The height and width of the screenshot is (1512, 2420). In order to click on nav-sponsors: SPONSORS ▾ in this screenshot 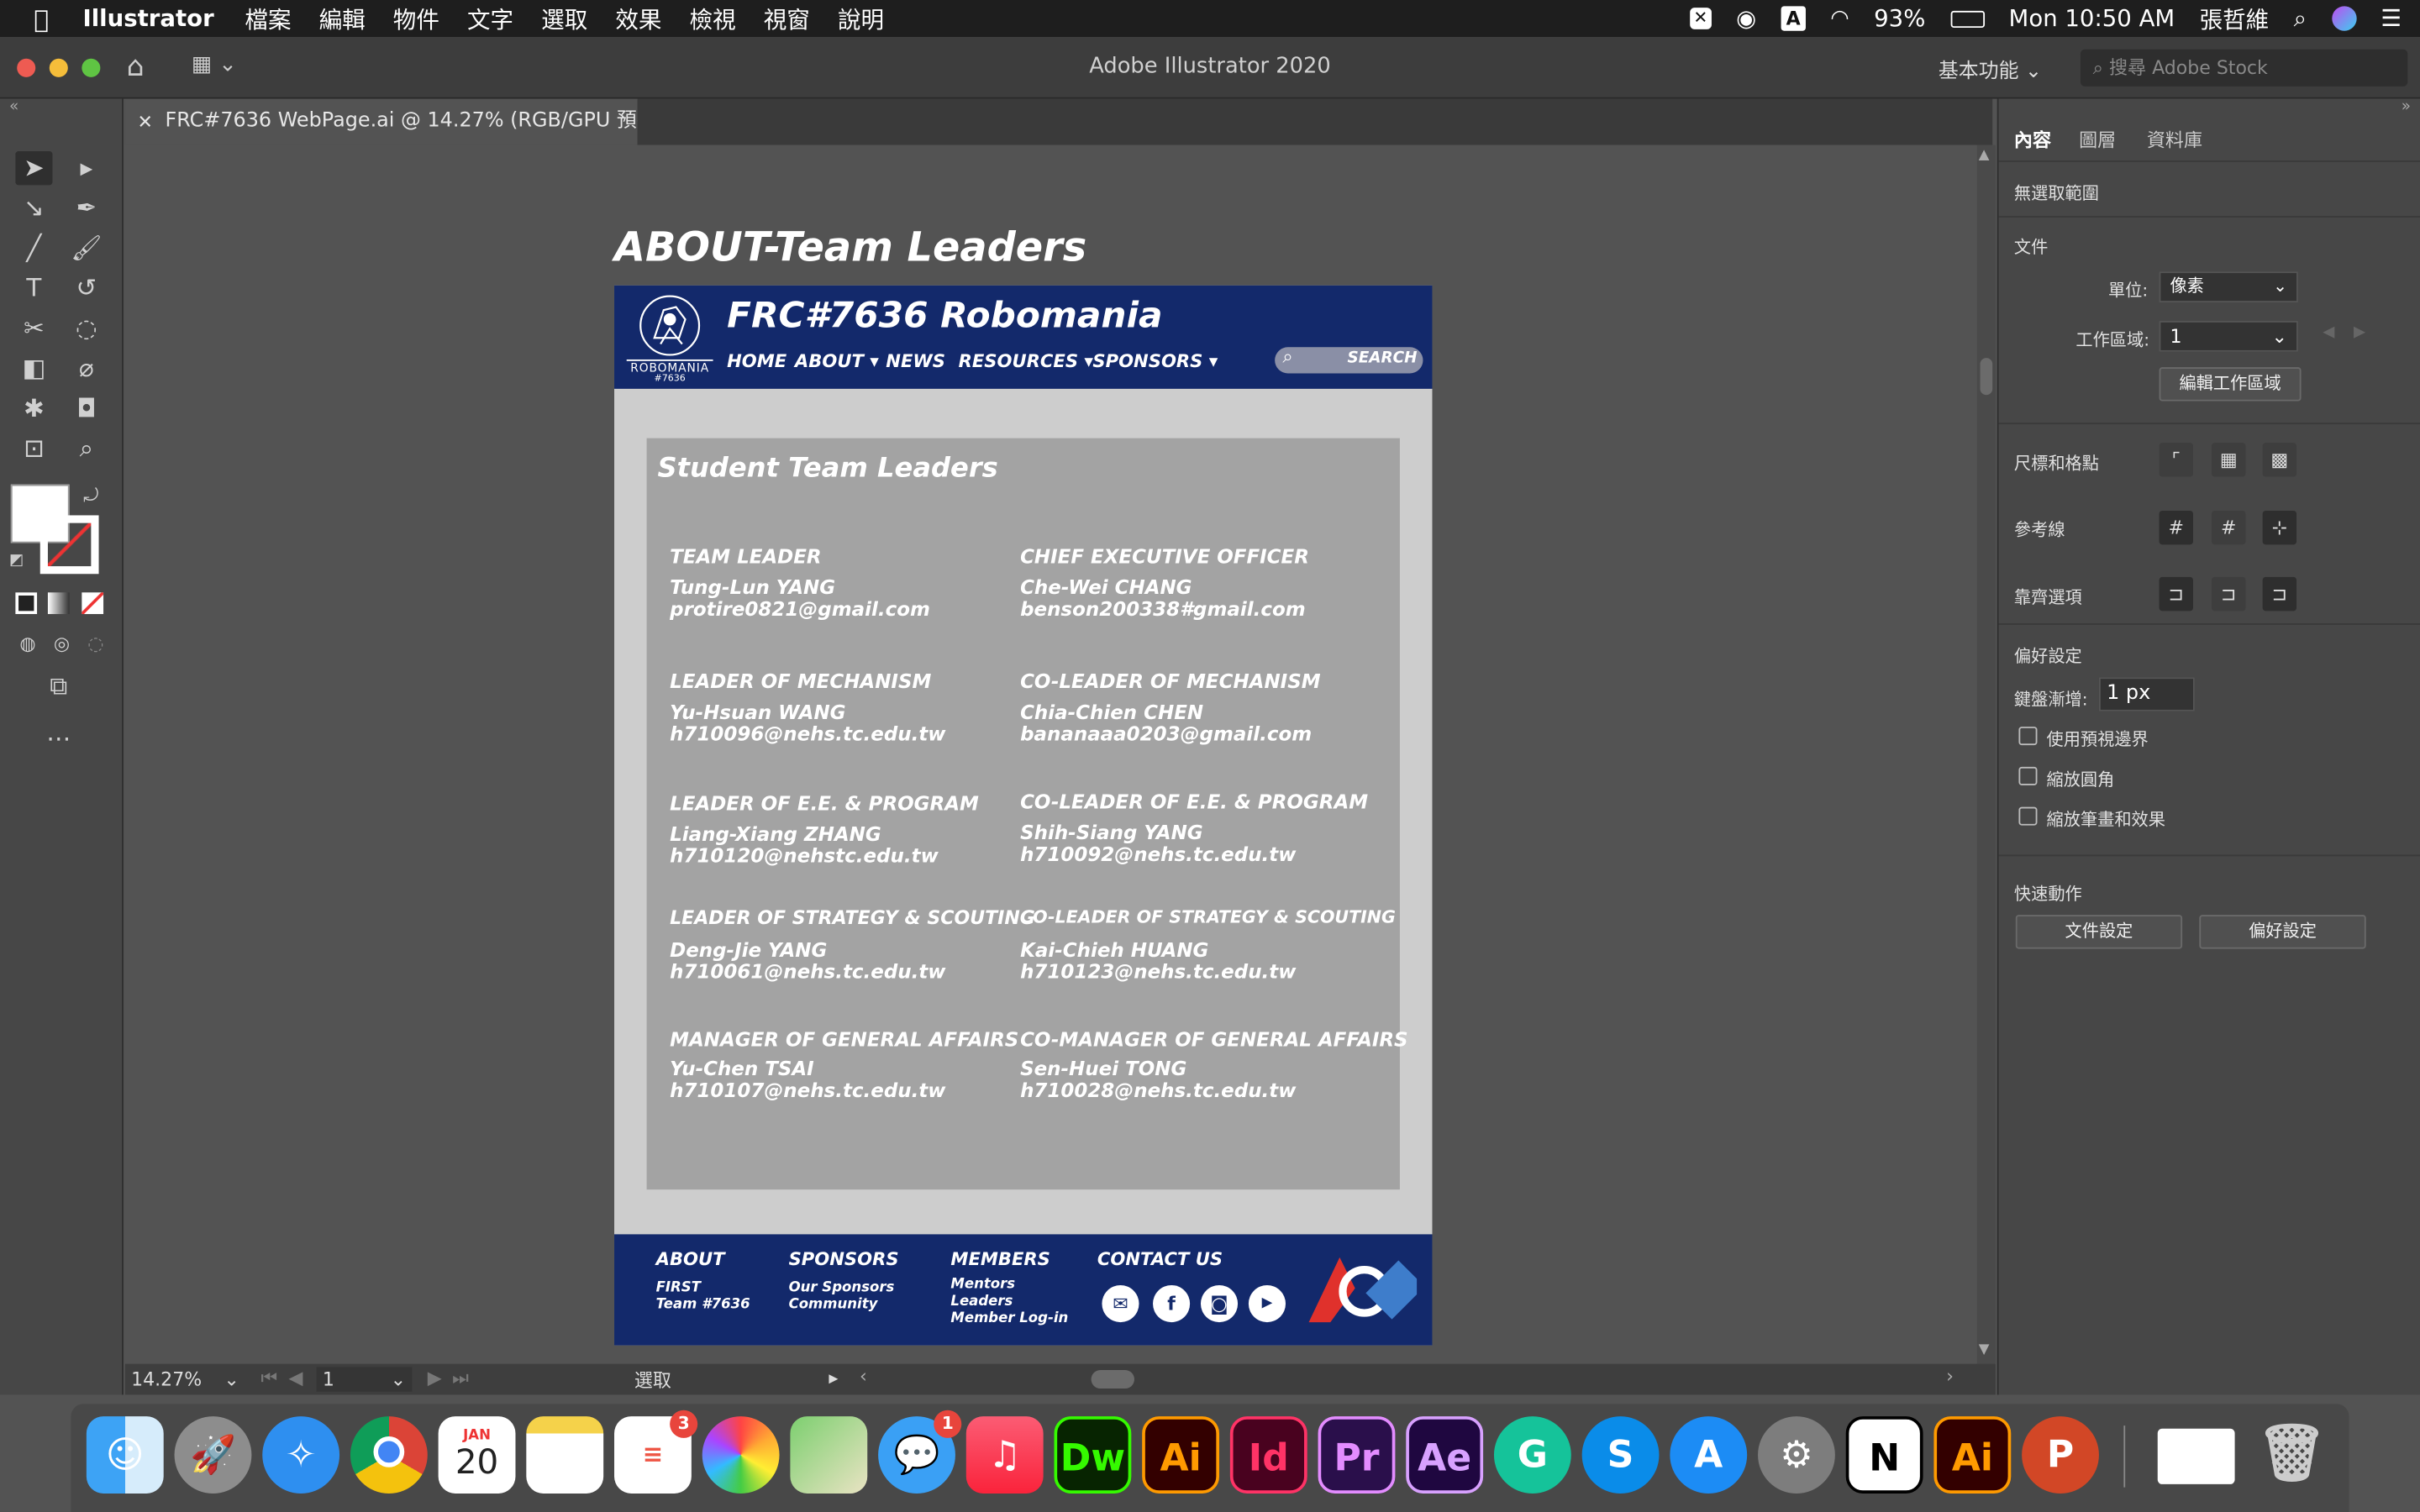, I will do `click(1155, 361)`.